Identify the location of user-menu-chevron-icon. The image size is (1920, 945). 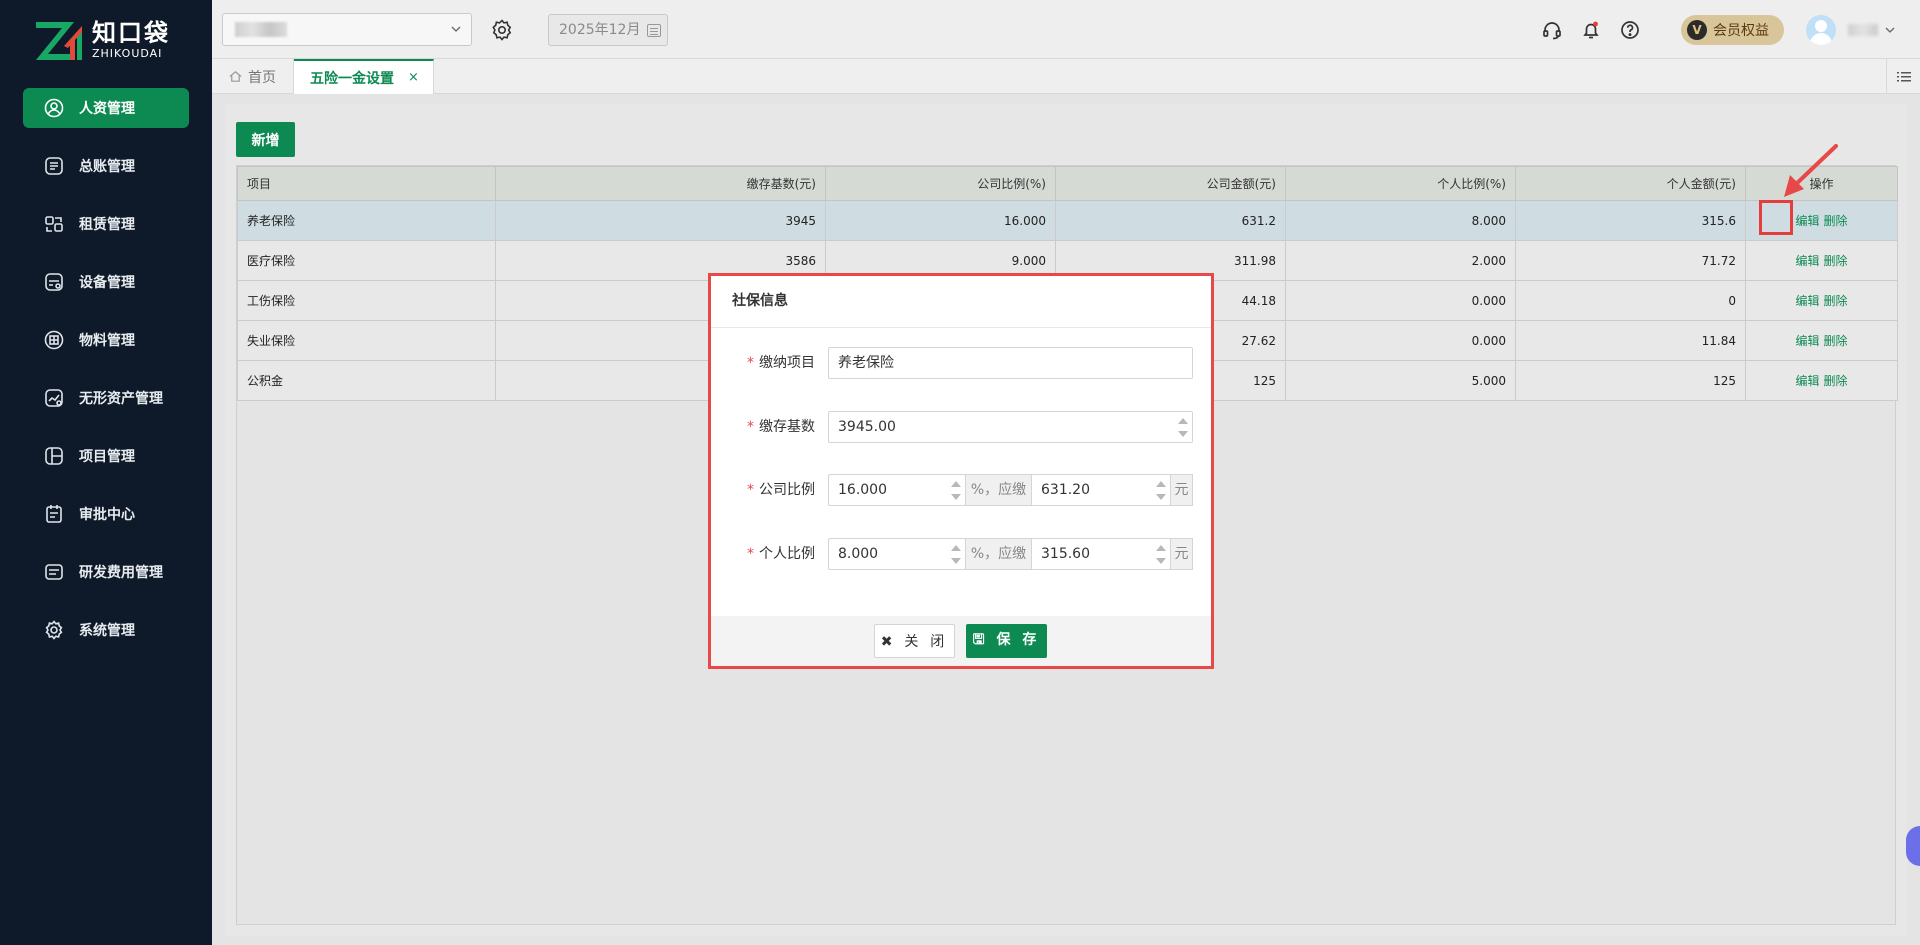
(1890, 30).